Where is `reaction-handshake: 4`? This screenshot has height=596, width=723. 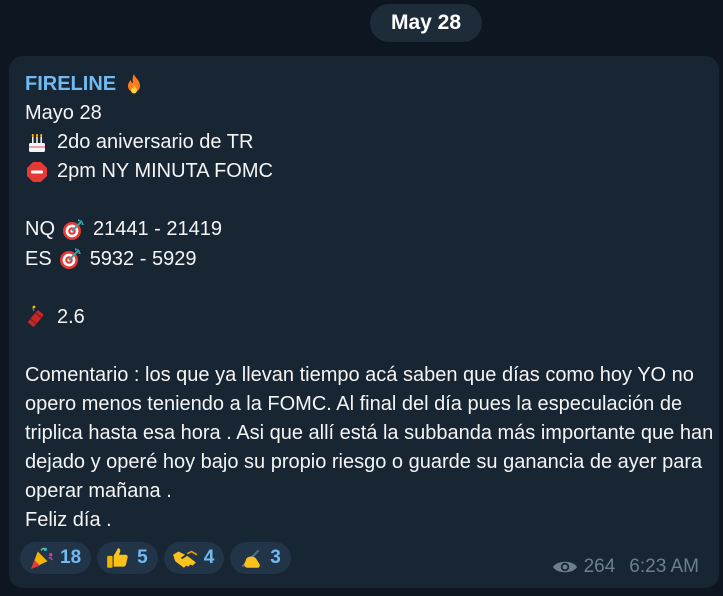
reaction-handshake: 4 is located at coordinates (194, 558).